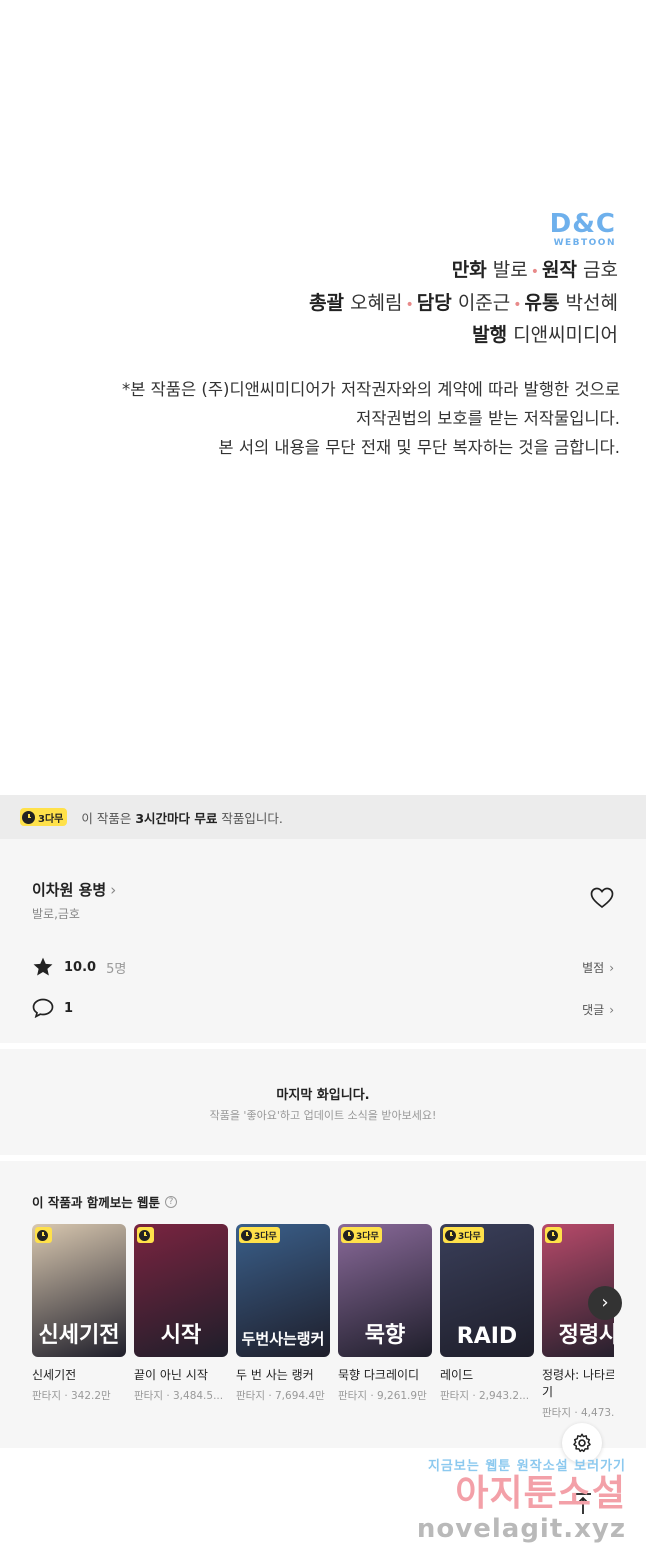  Describe the element at coordinates (181, 1335) in the screenshot. I see `cover-title-art: 시작` at that location.